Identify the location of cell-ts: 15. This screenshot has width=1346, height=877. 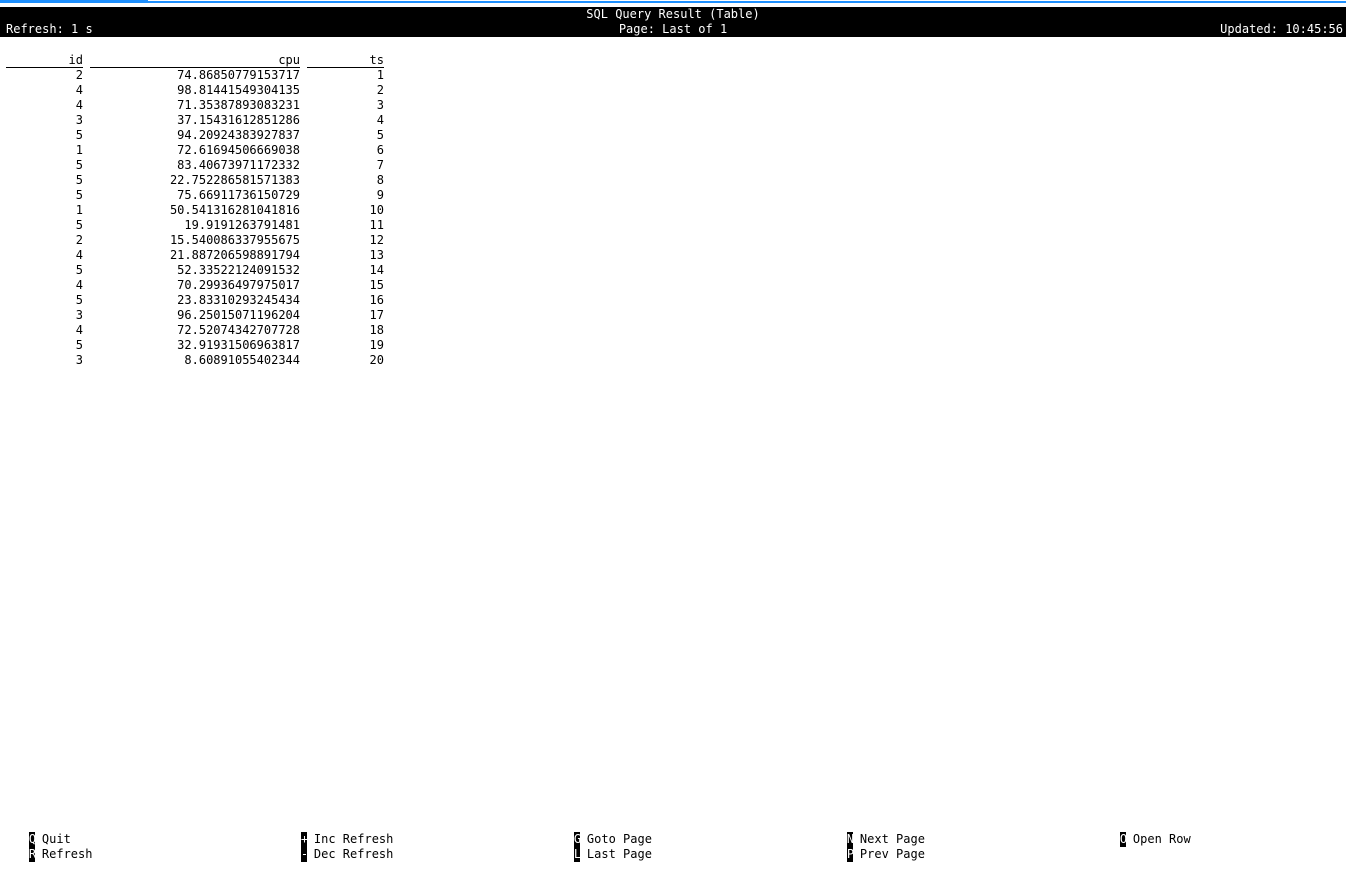
(376, 285).